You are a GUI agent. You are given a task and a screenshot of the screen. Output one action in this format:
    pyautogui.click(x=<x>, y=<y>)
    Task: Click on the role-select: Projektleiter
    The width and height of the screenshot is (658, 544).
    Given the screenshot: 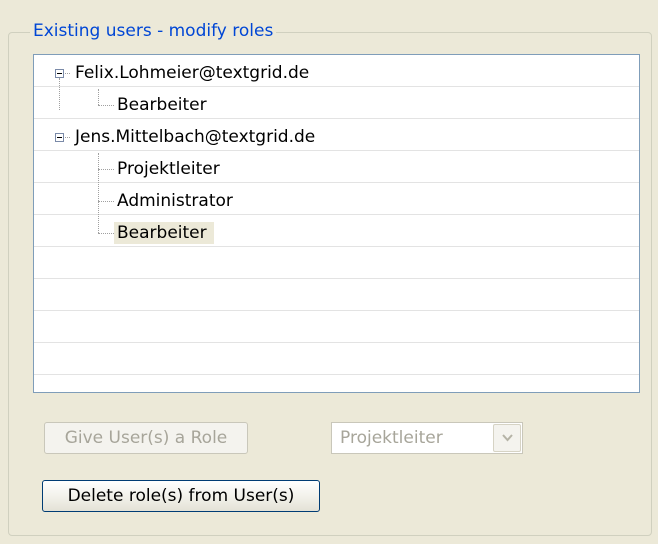 What is the action you would take?
    pyautogui.click(x=427, y=438)
    